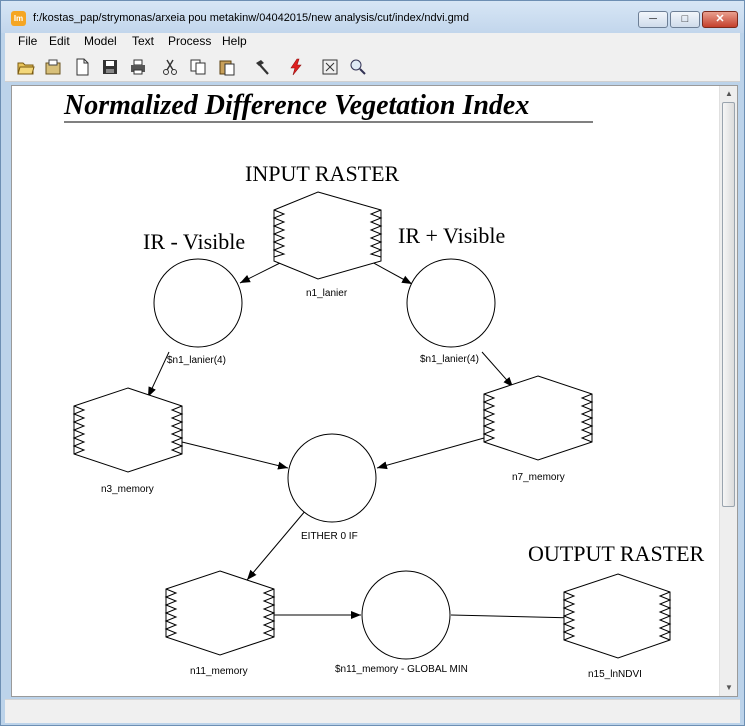 This screenshot has height=726, width=745. What do you see at coordinates (110, 67) in the screenshot?
I see `save-icon` at bounding box center [110, 67].